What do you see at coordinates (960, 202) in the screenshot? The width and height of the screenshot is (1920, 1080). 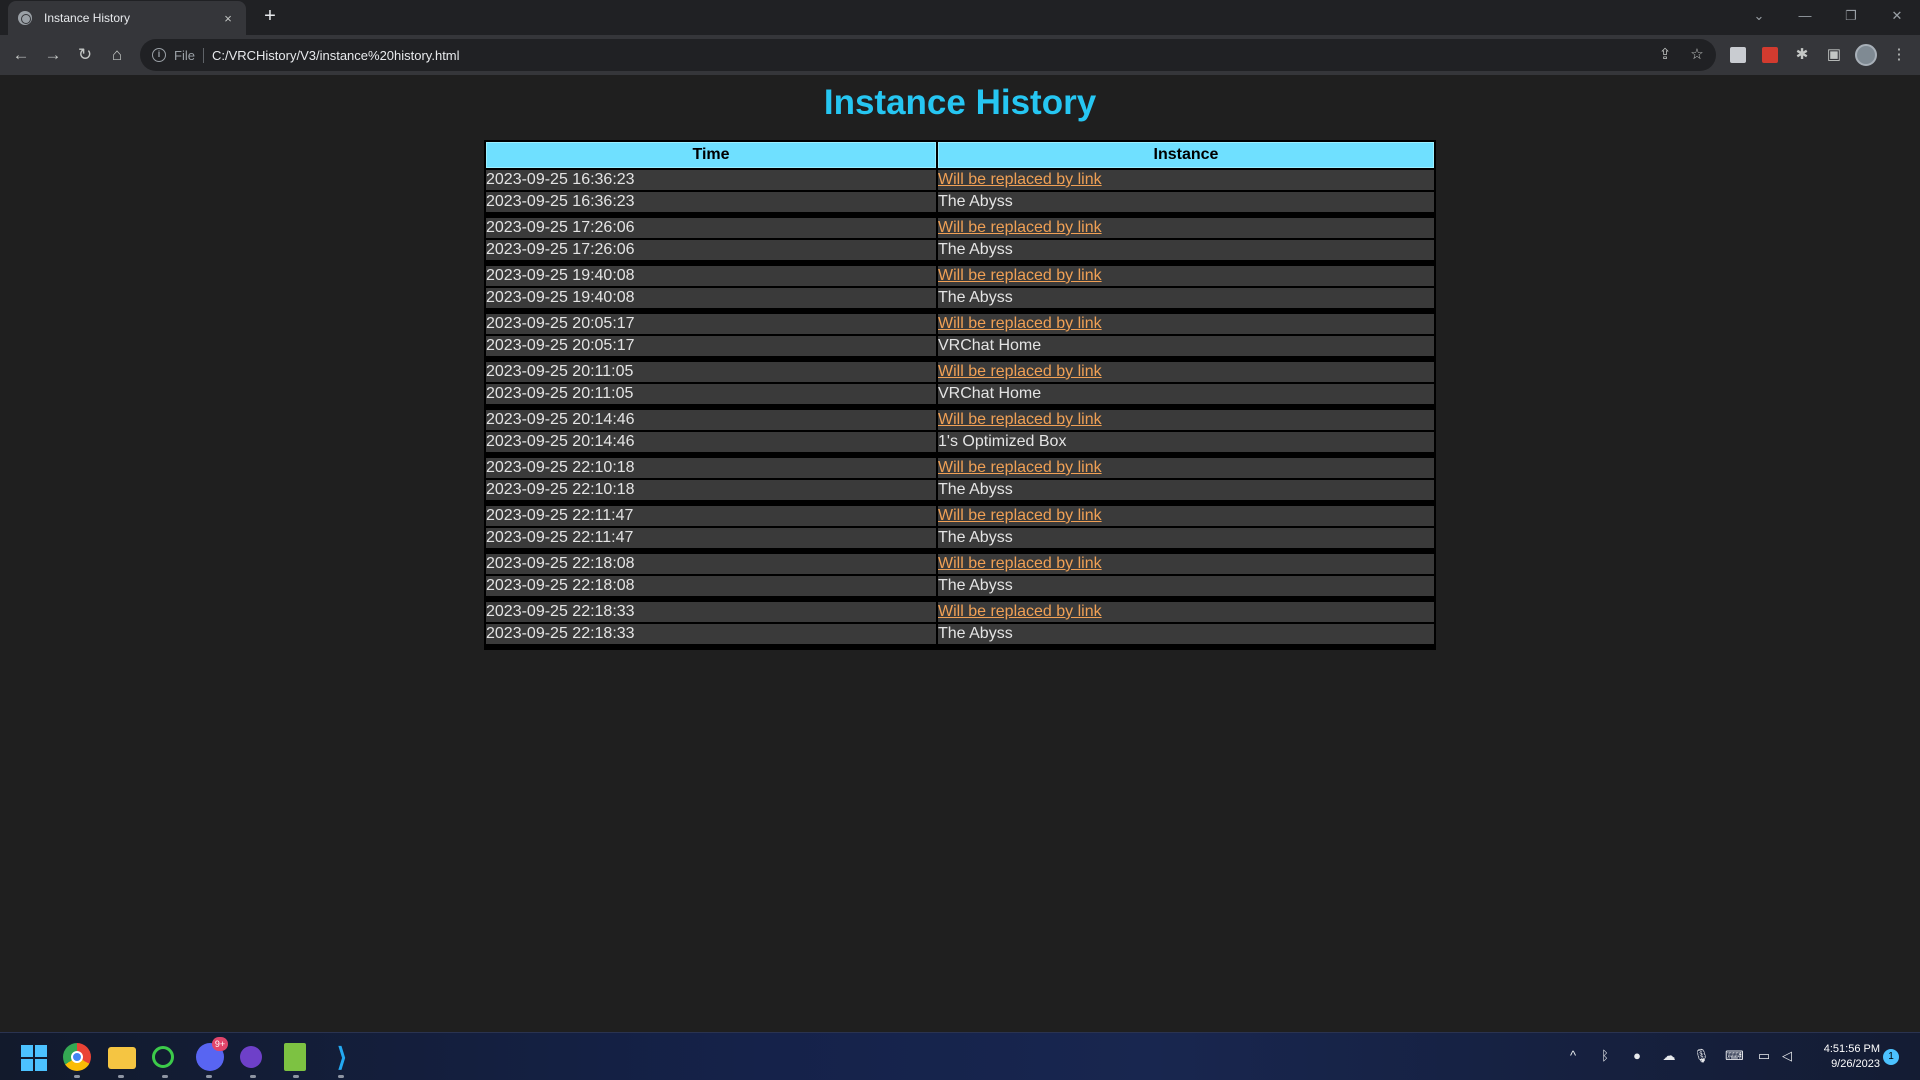 I see `table-row: 2023-09-25 16:36:23 The Abyss` at bounding box center [960, 202].